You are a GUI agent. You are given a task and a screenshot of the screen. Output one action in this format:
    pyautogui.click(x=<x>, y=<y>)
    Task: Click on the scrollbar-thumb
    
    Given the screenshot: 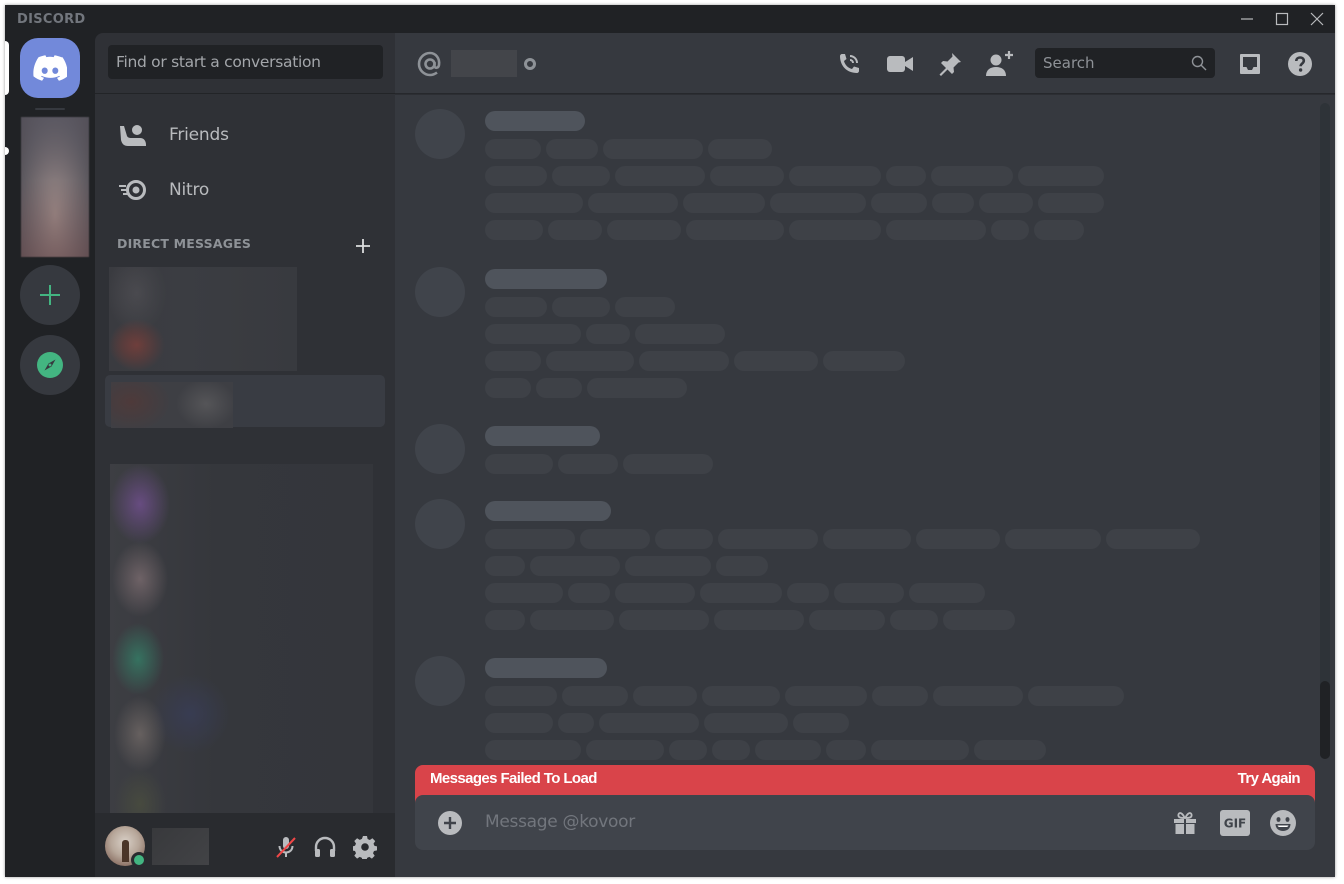 What is the action you would take?
    pyautogui.click(x=1325, y=720)
    